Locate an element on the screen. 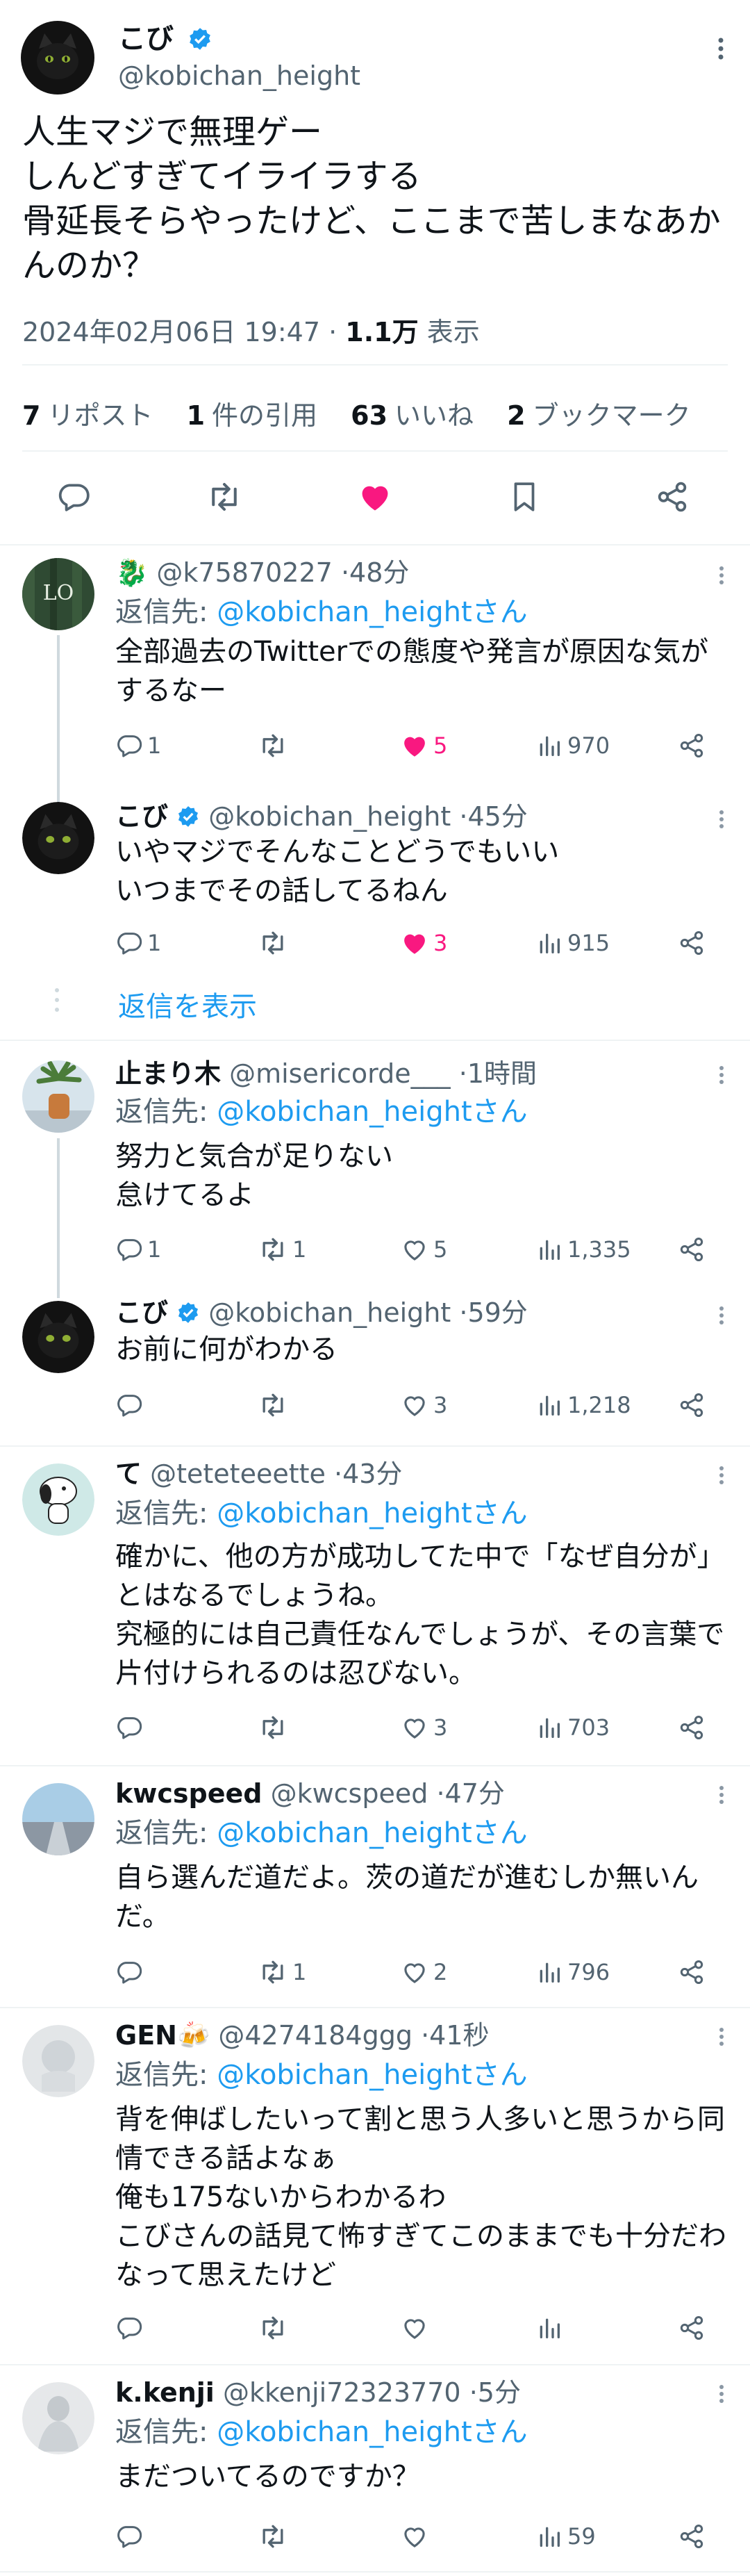  author-handle: @misericorde___ is located at coordinates (340, 1073).